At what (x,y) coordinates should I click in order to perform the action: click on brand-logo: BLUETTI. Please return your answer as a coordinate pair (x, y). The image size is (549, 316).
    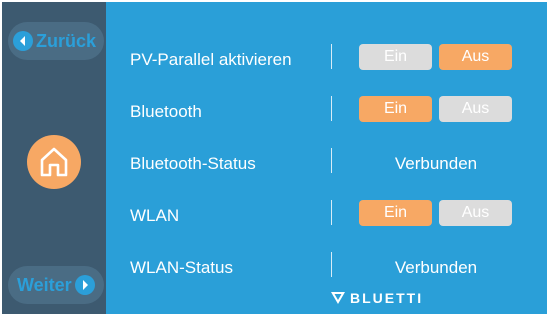
    Looking at the image, I should click on (376, 298).